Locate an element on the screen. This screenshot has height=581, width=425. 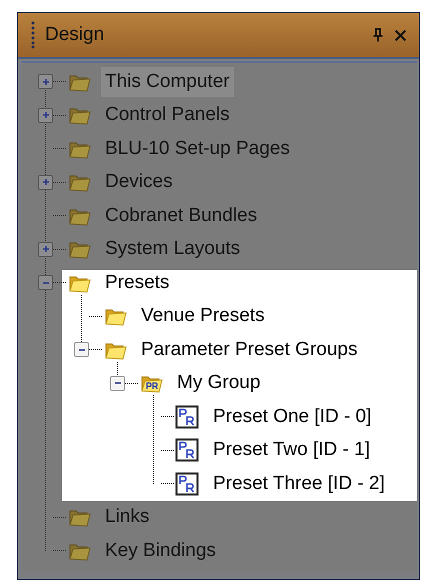
tree-item: Preset Two [ID - 1] is located at coordinates (291, 450).